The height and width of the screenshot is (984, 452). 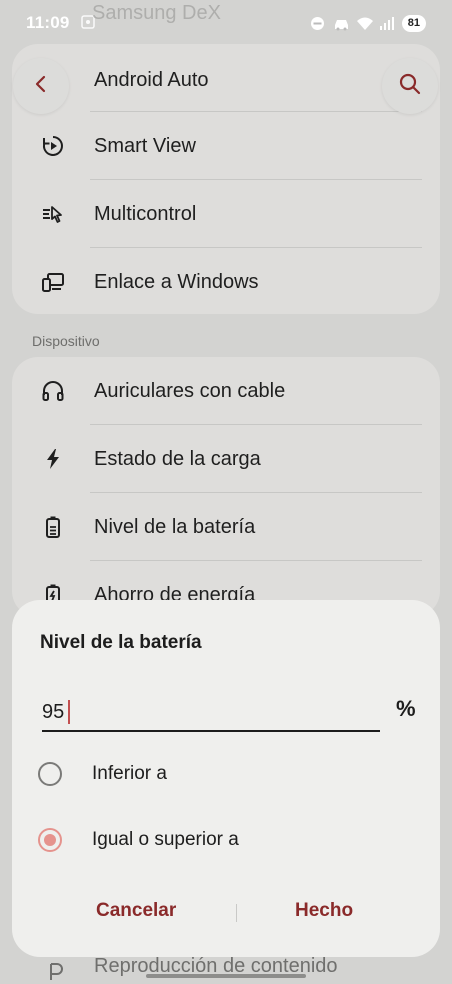 I want to click on signal-icon, so click(x=386, y=23).